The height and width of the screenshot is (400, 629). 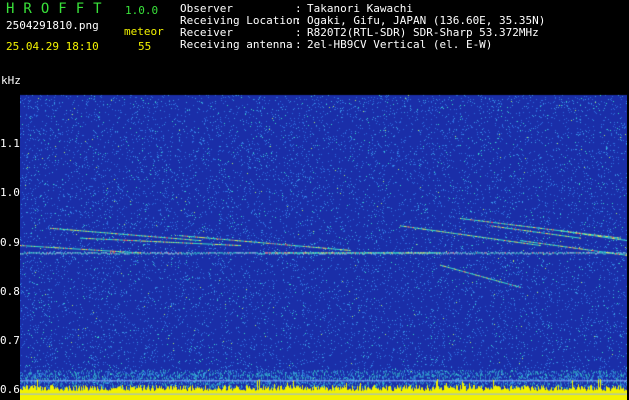 What do you see at coordinates (10, 390) in the screenshot?
I see `y-tick-label: 0.6` at bounding box center [10, 390].